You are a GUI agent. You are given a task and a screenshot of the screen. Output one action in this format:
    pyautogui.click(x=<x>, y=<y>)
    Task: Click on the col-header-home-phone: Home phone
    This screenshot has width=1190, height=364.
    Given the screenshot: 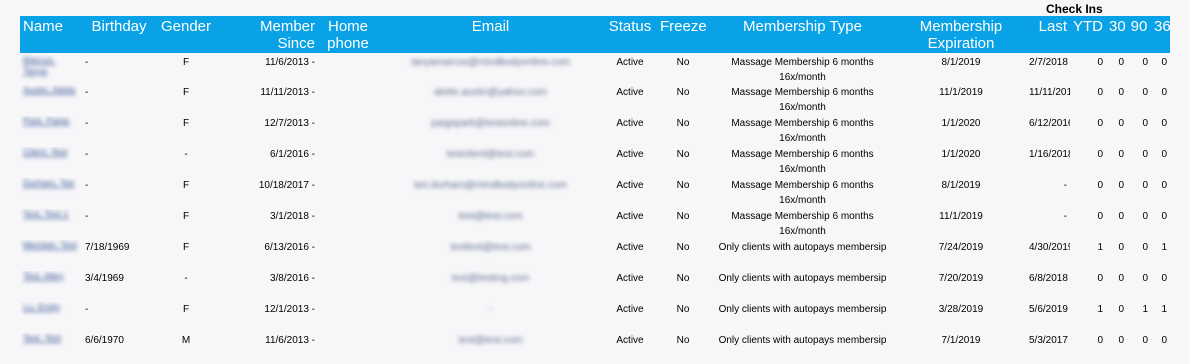 What is the action you would take?
    pyautogui.click(x=348, y=34)
    